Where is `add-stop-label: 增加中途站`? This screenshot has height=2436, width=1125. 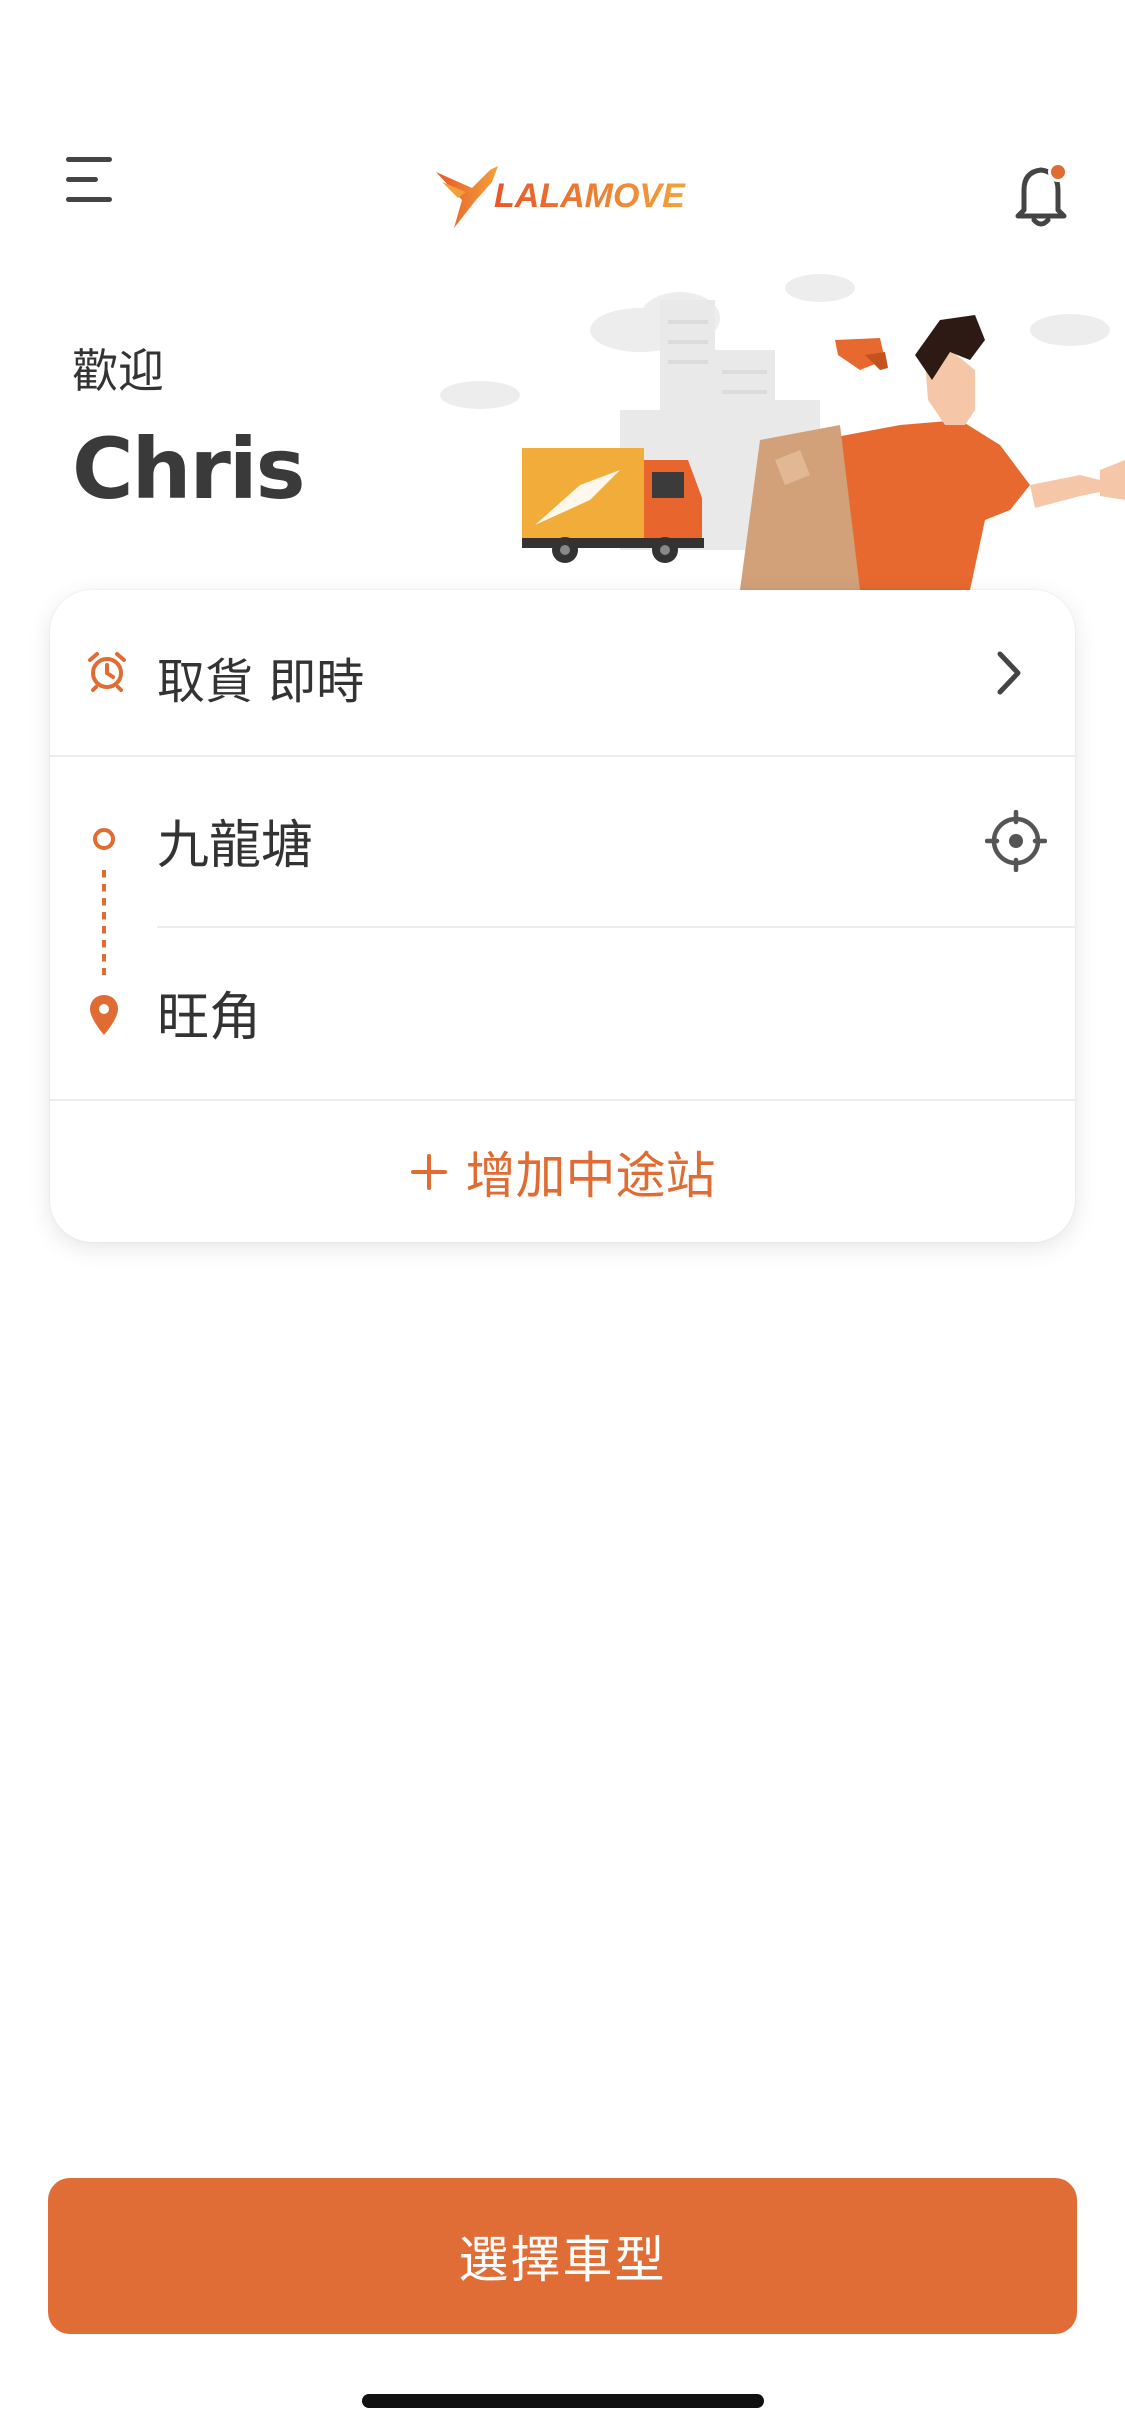
add-stop-label: 增加中途站 is located at coordinates (590, 1175).